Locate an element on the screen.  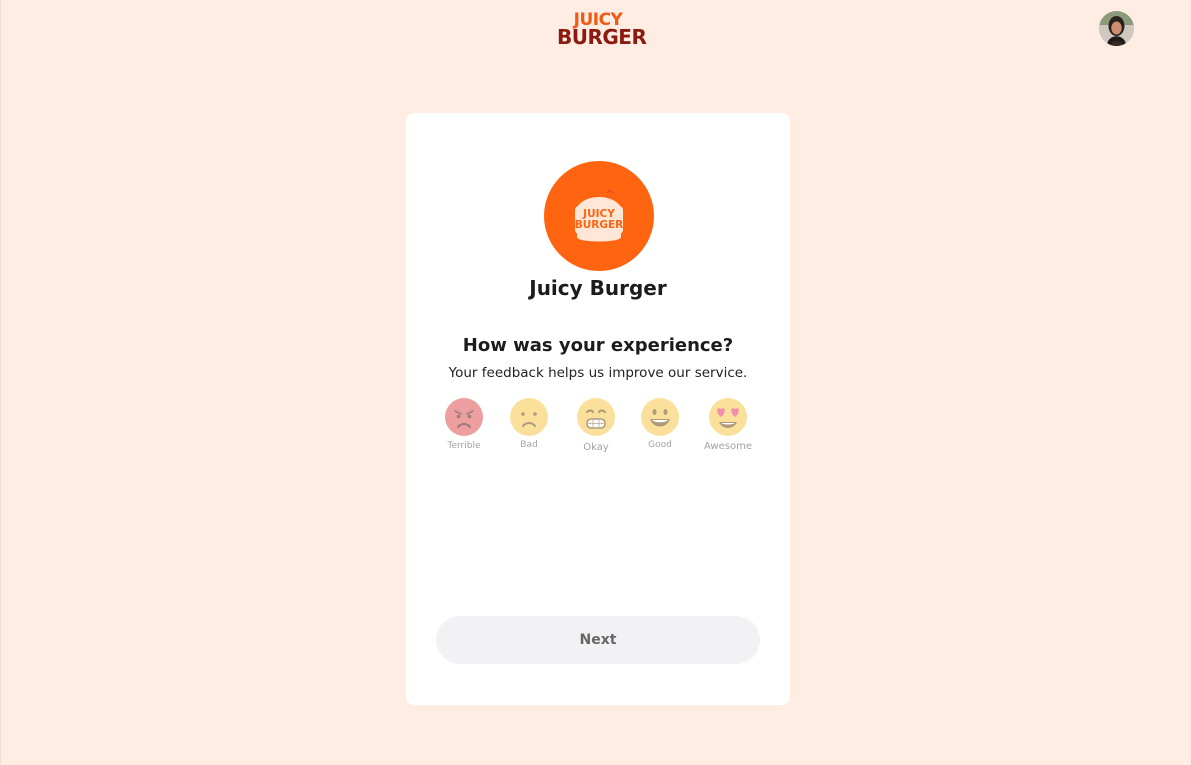
header-logo: JUICY BURGER is located at coordinates (602, 30).